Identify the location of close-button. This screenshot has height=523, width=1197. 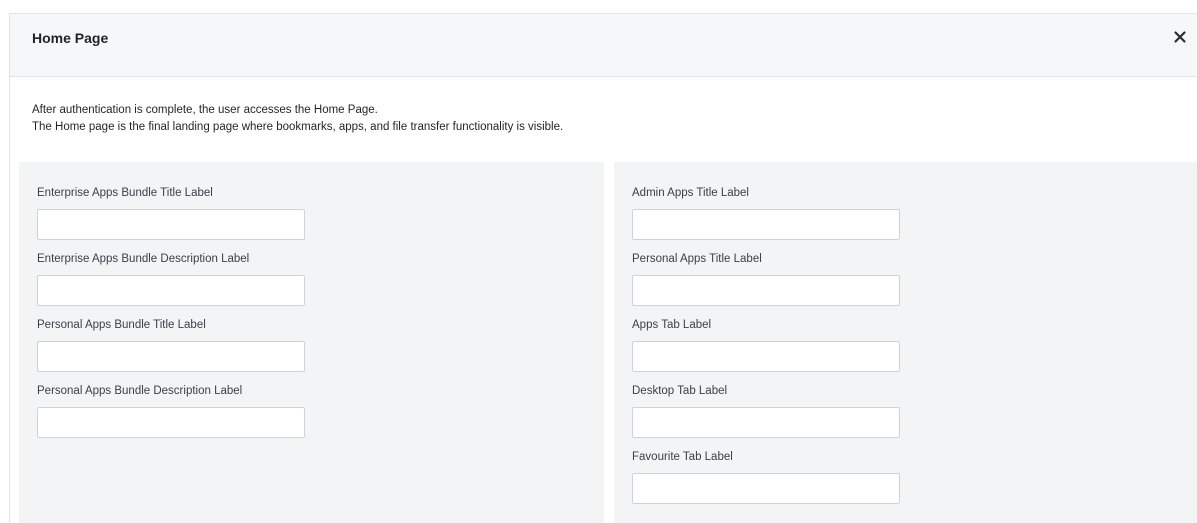
(1180, 37).